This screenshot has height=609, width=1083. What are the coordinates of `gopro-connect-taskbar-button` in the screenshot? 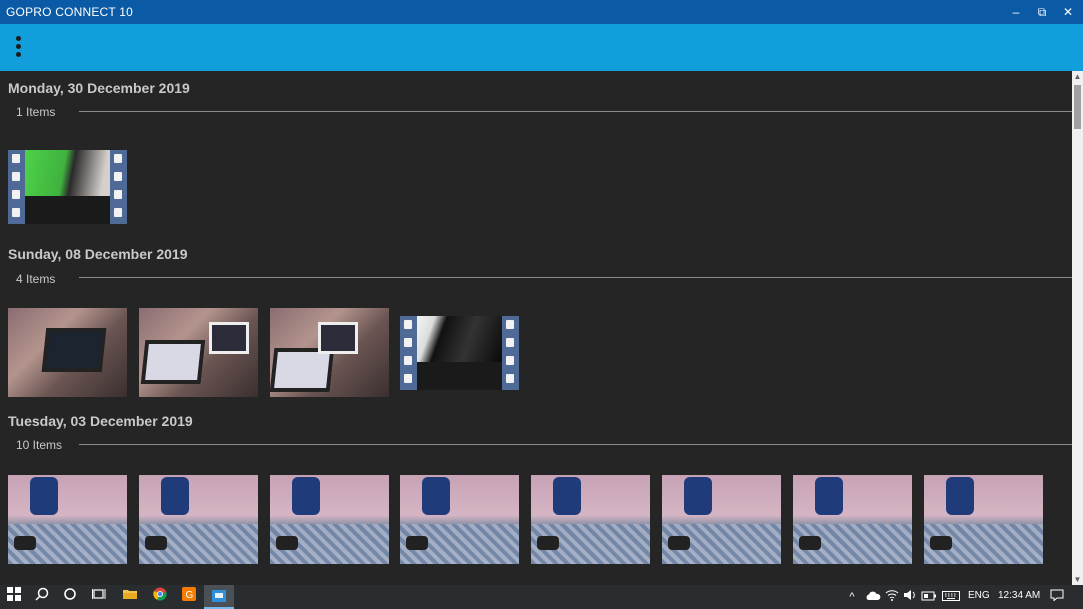 It's located at (219, 597).